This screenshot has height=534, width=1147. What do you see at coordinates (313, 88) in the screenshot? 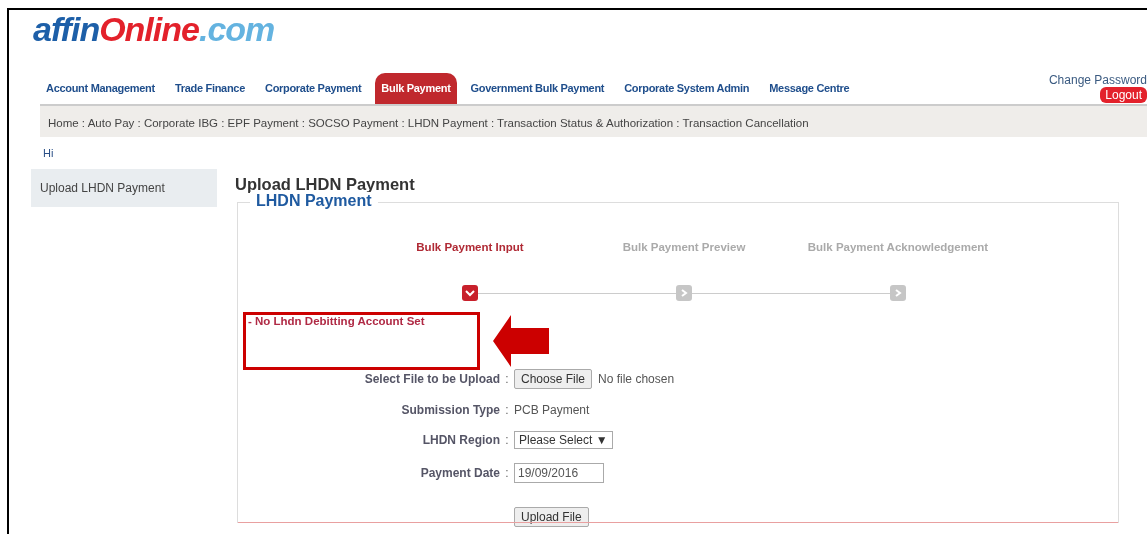
I see `nav-tab: Corporate Payment` at bounding box center [313, 88].